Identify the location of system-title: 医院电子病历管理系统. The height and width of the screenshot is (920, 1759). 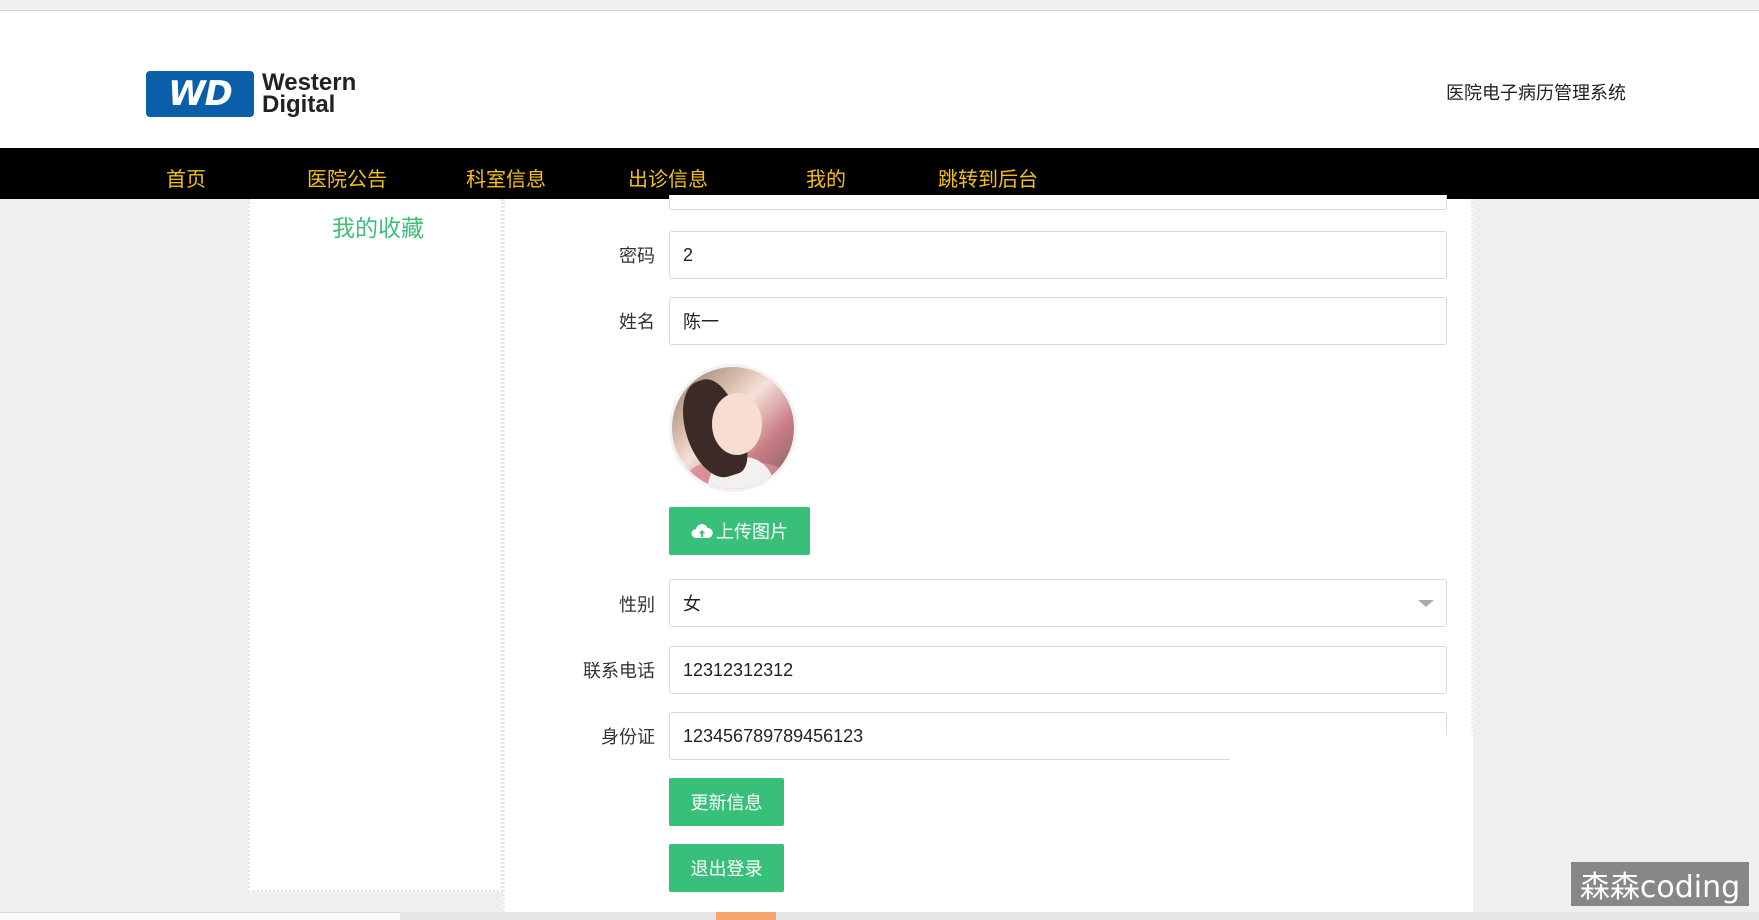
(1536, 93).